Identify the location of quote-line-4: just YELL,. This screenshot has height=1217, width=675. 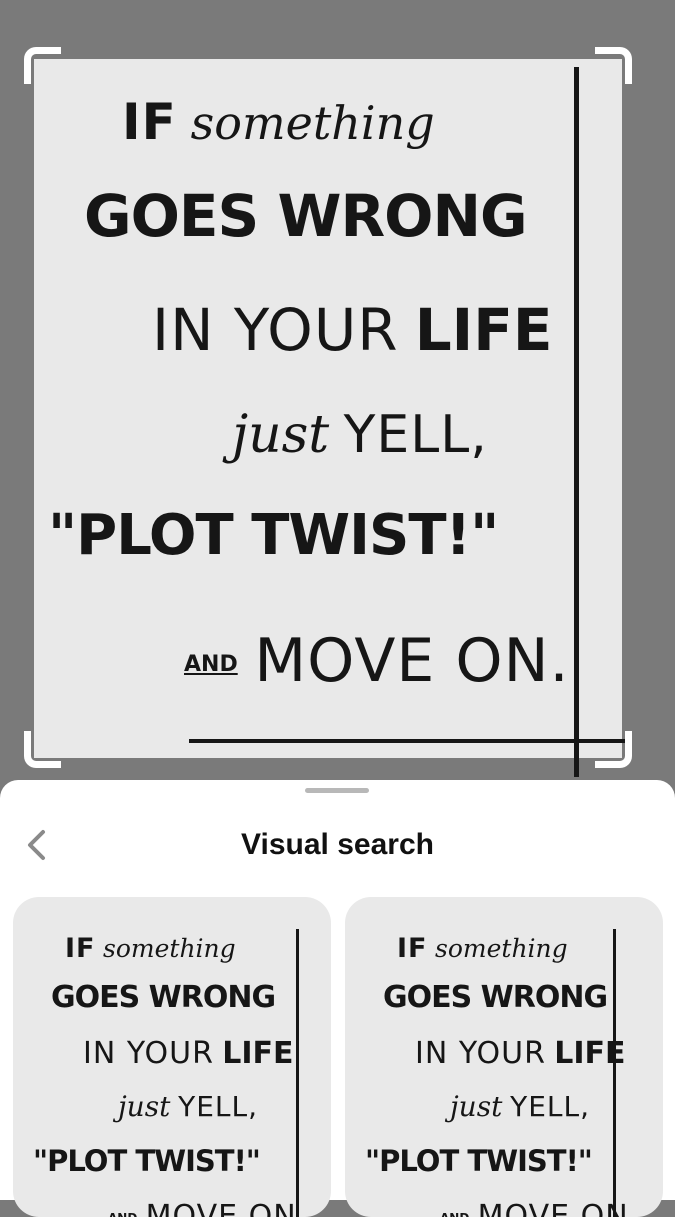
(360, 435).